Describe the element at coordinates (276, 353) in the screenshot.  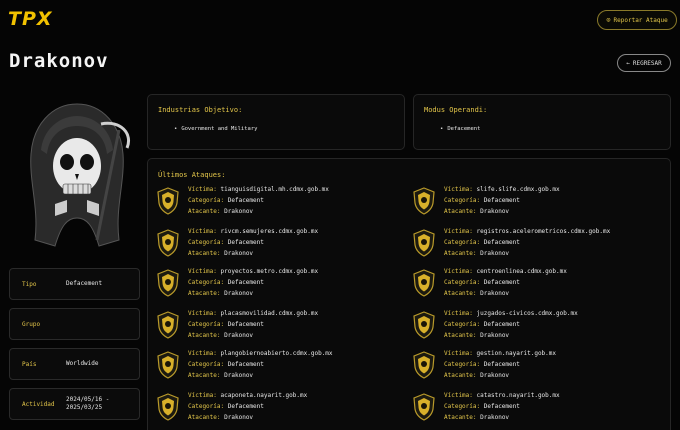
I see `victim-value: plangobiernoabierto.cdmx.gob.mx` at that location.